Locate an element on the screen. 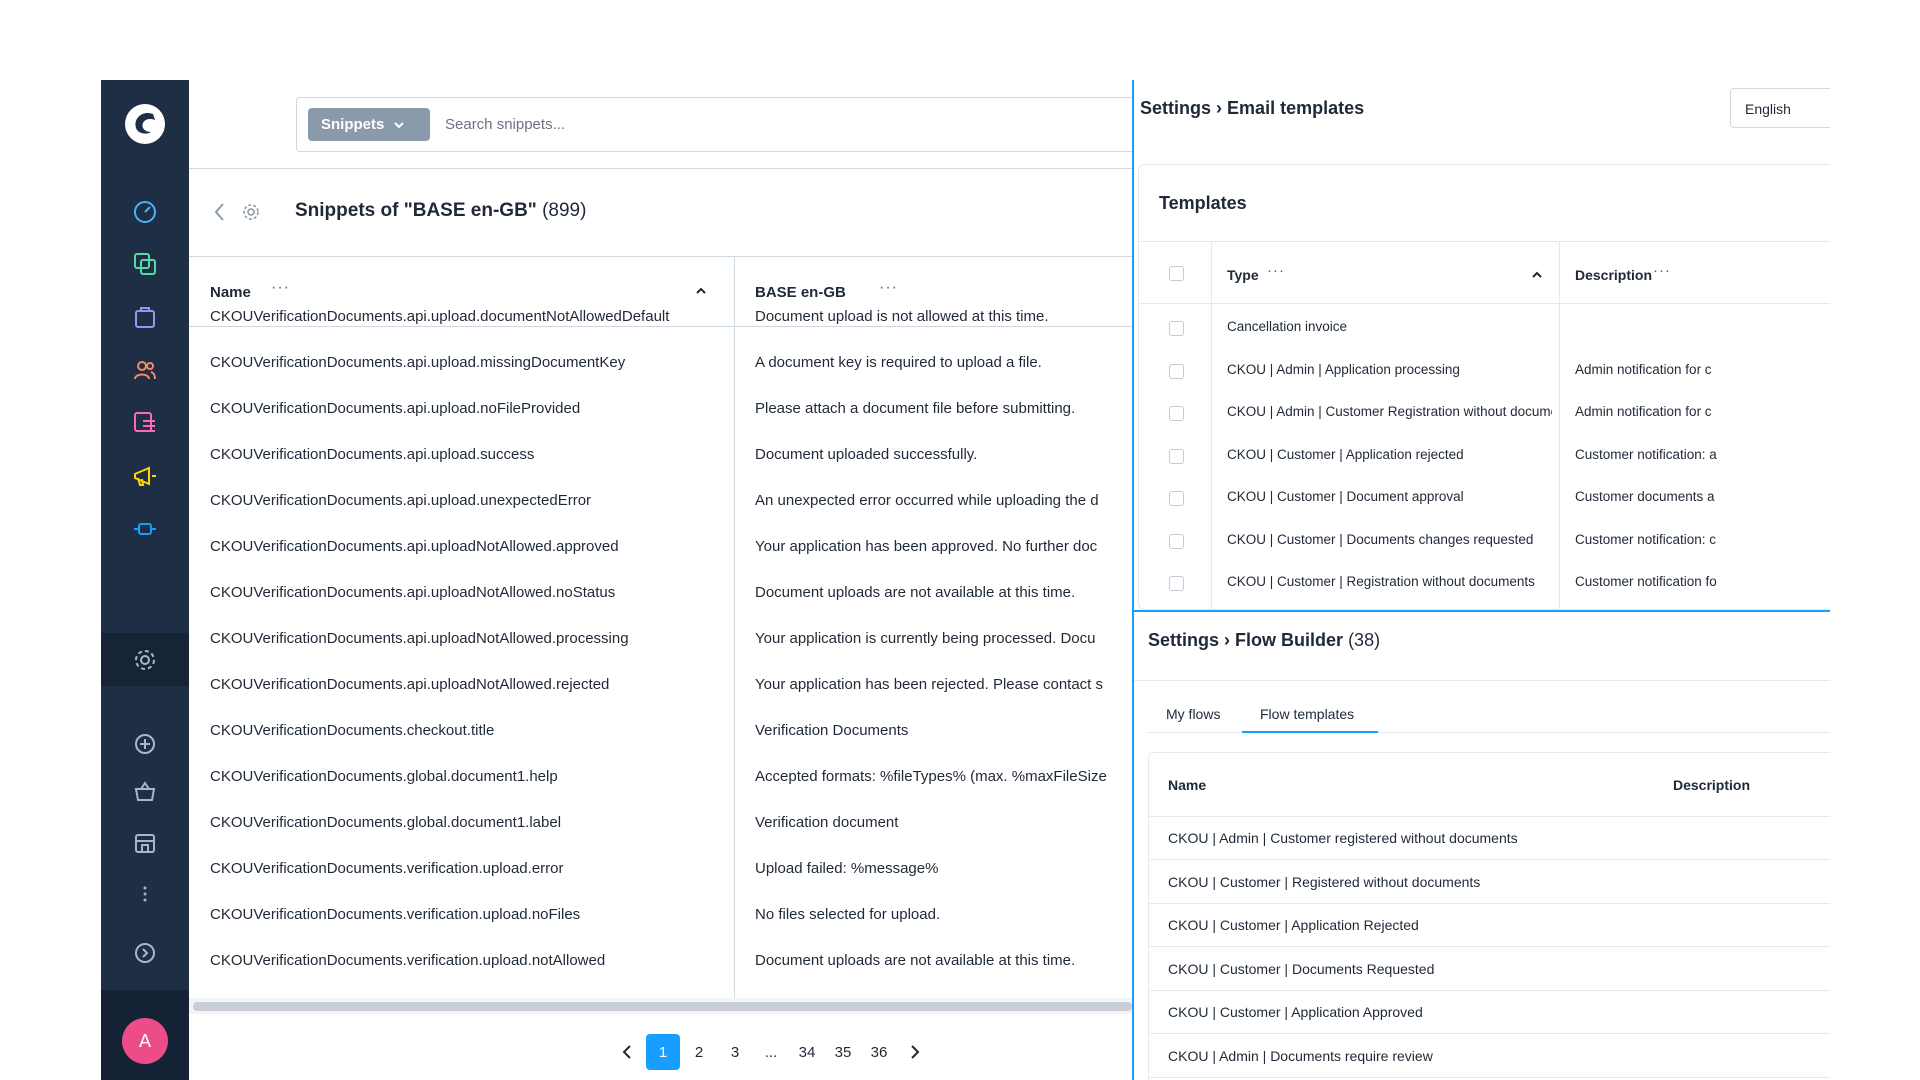  tab-flow-templates: Flow templates is located at coordinates (1307, 714).